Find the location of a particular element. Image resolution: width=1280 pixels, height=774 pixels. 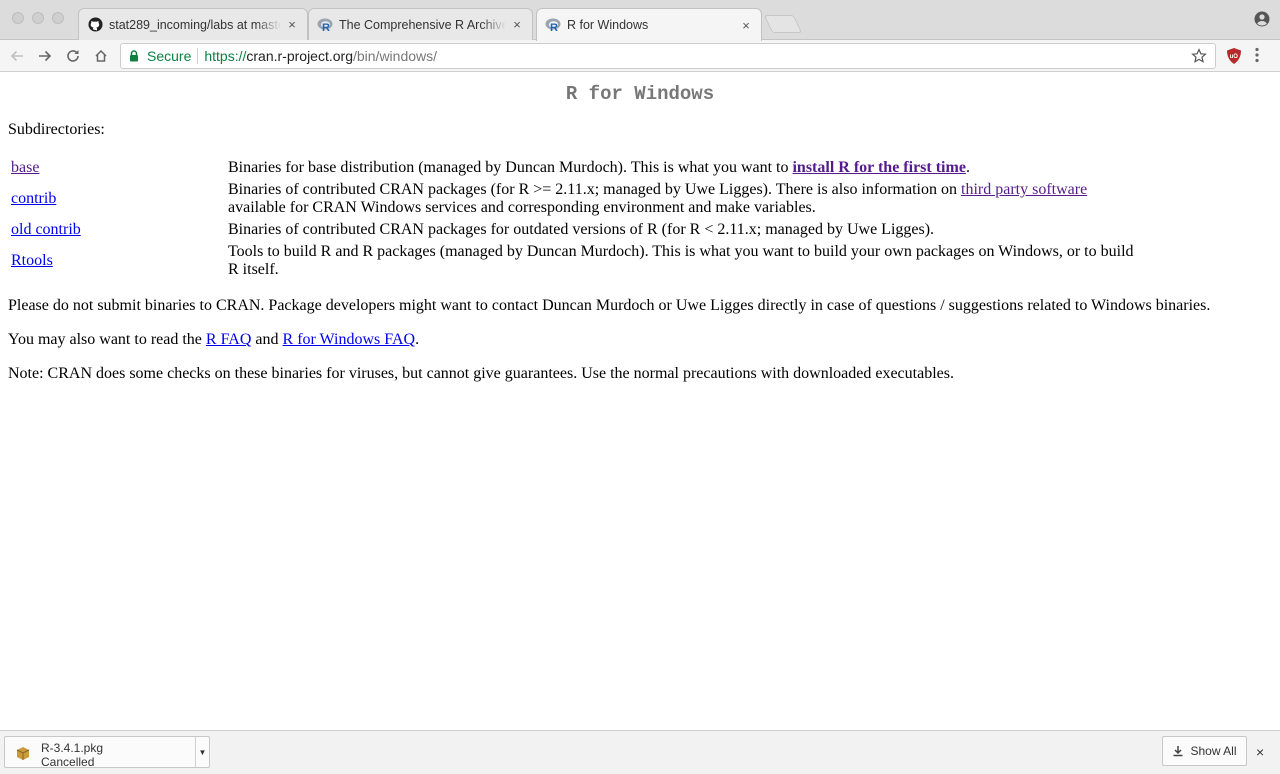

r-for-windows-faq-link: R for Windows FAQ is located at coordinates (349, 339).